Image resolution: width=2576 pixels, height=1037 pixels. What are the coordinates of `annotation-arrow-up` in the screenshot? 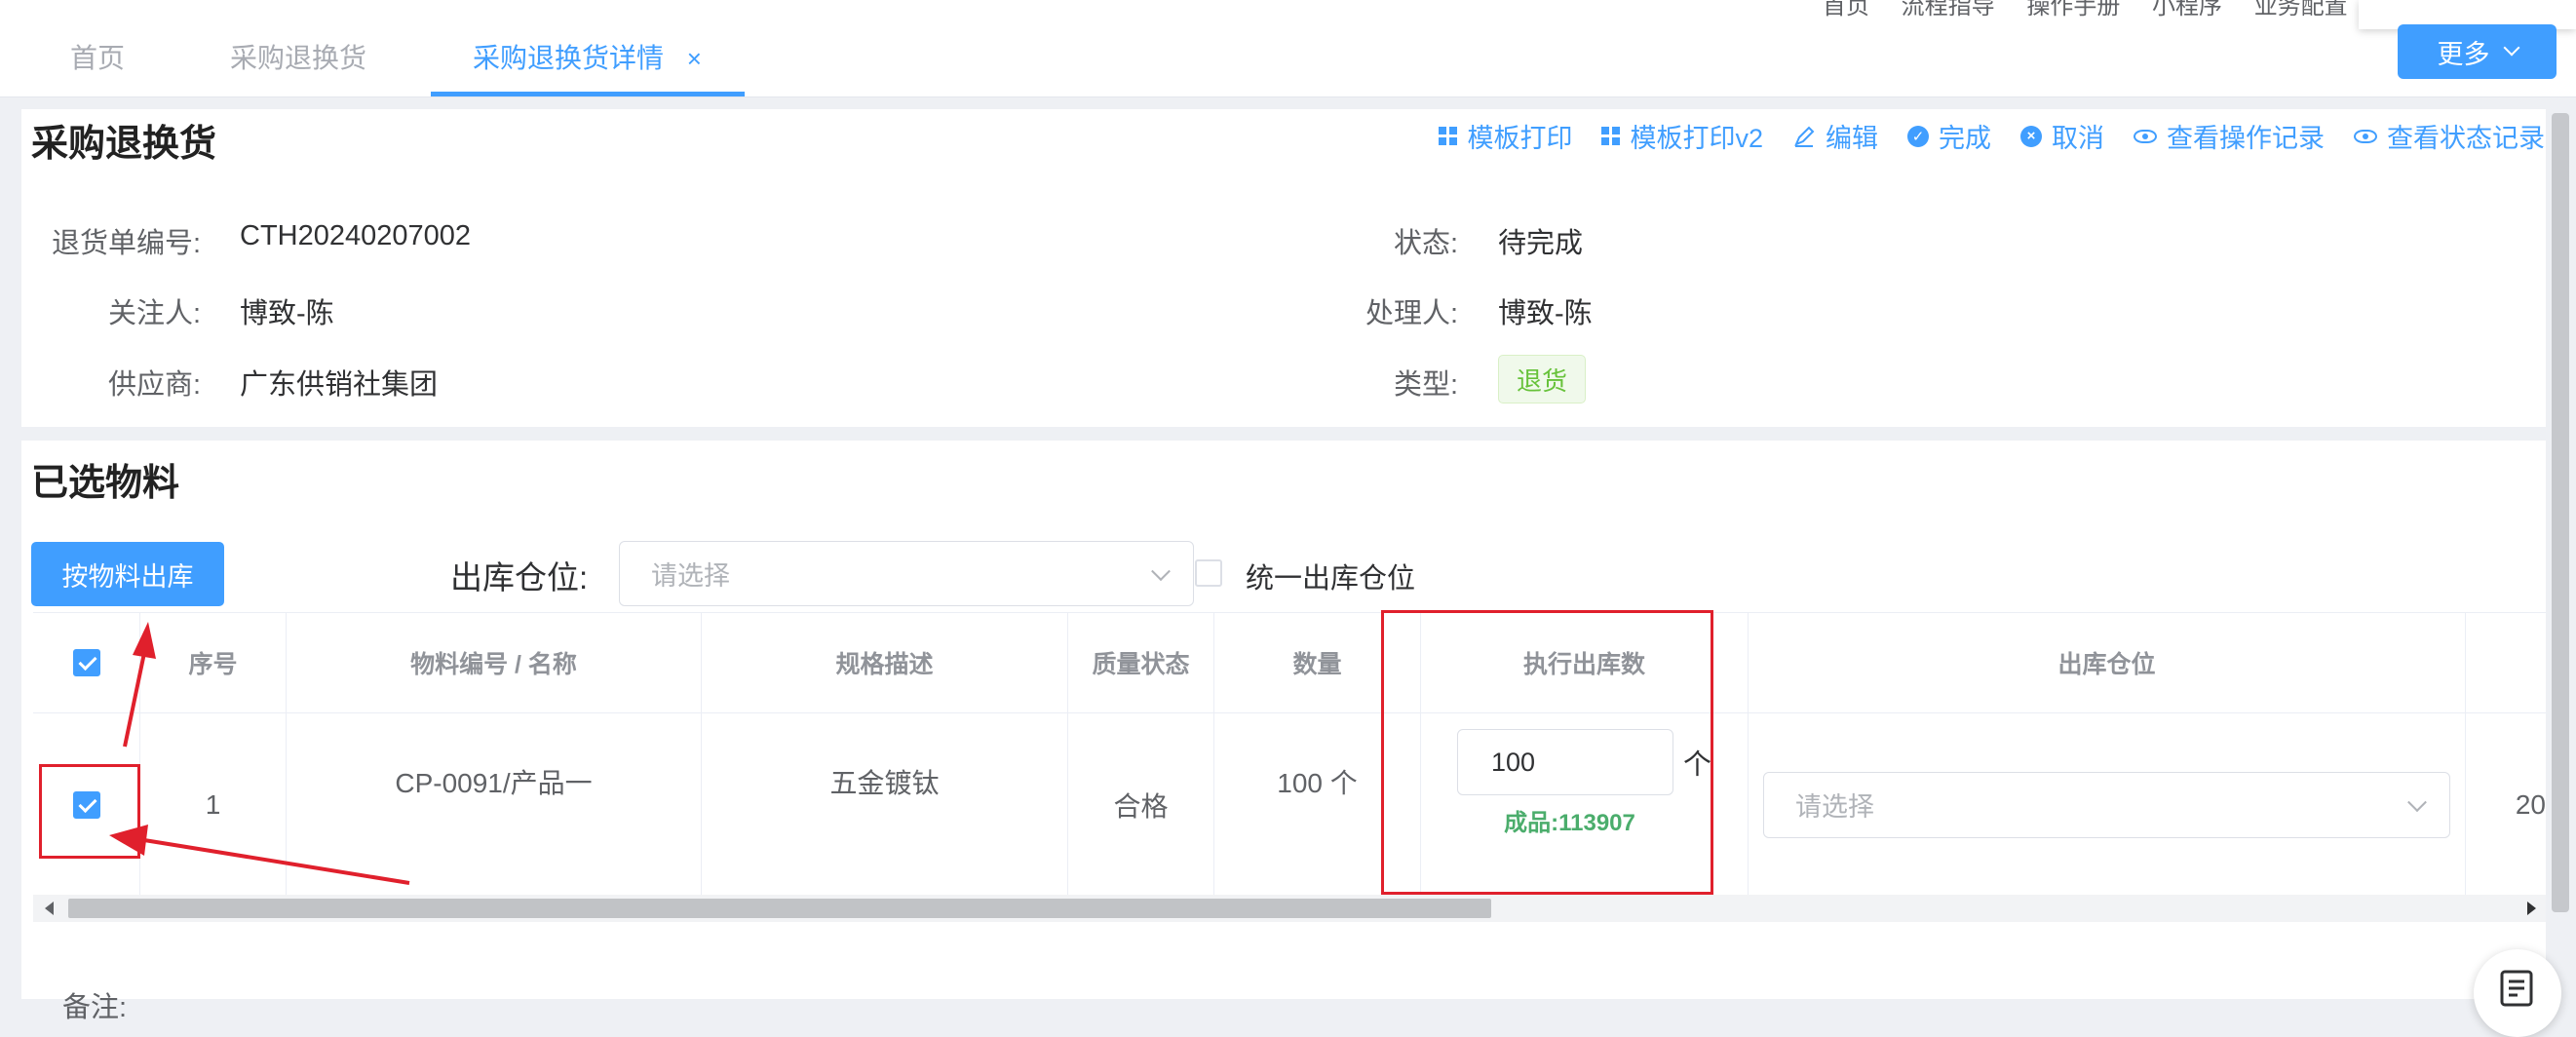 It's located at (134, 700).